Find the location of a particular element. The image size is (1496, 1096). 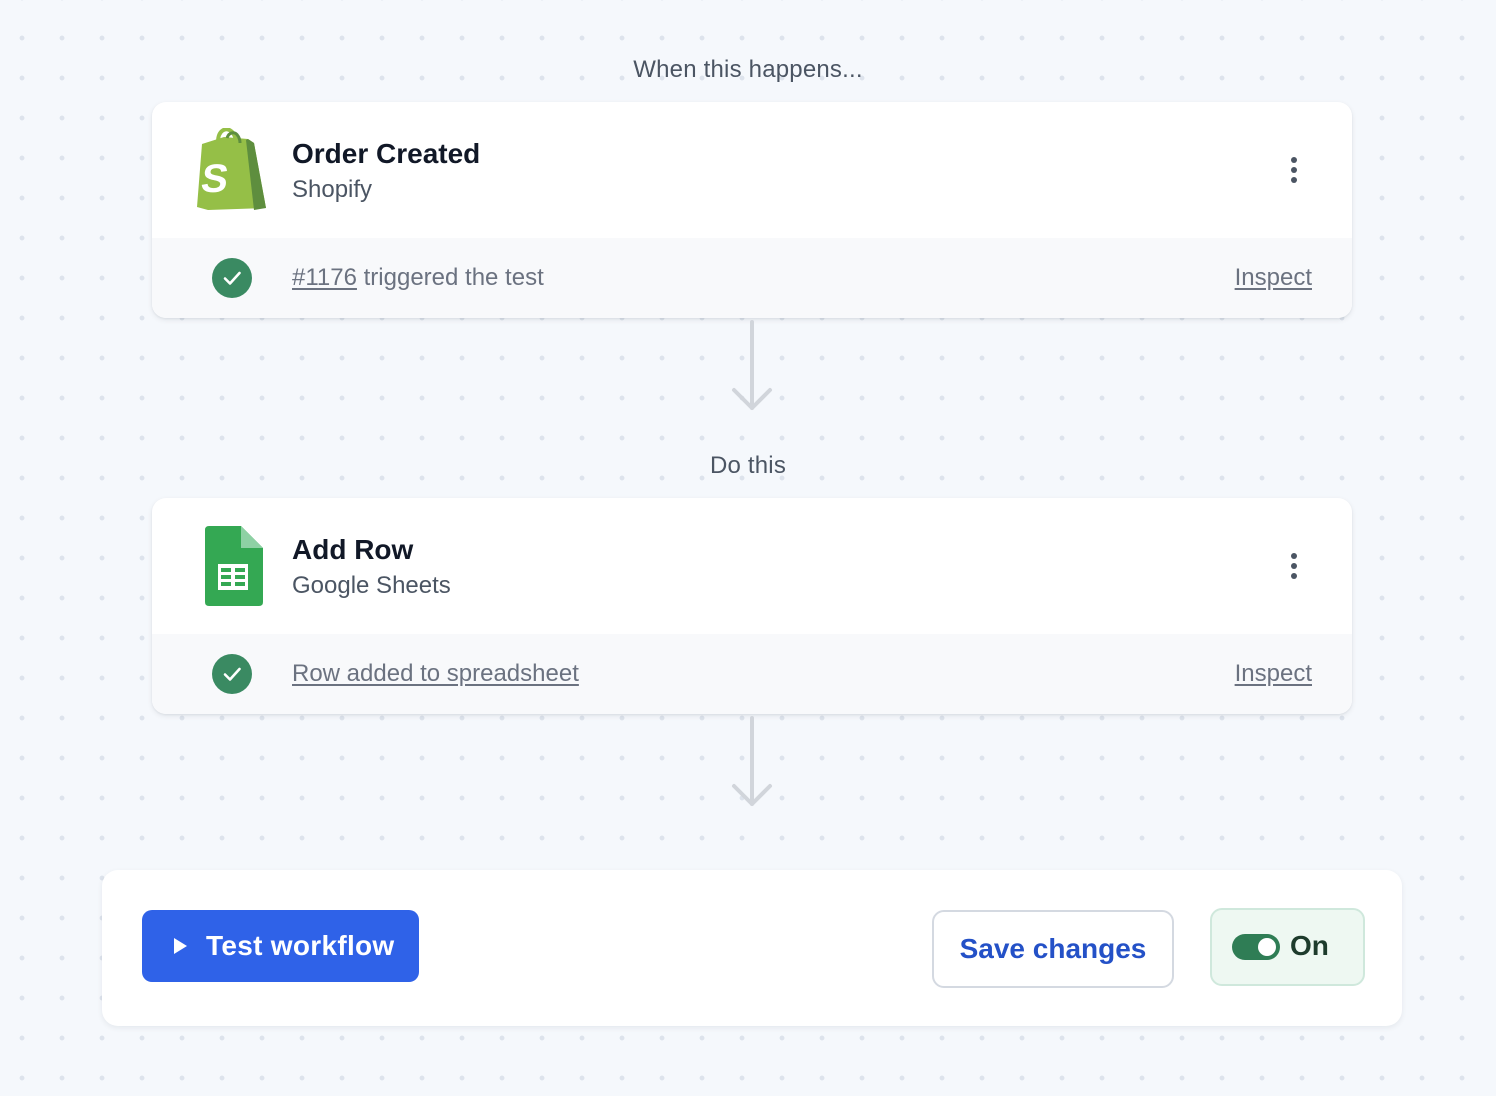

play-icon is located at coordinates (180, 946).